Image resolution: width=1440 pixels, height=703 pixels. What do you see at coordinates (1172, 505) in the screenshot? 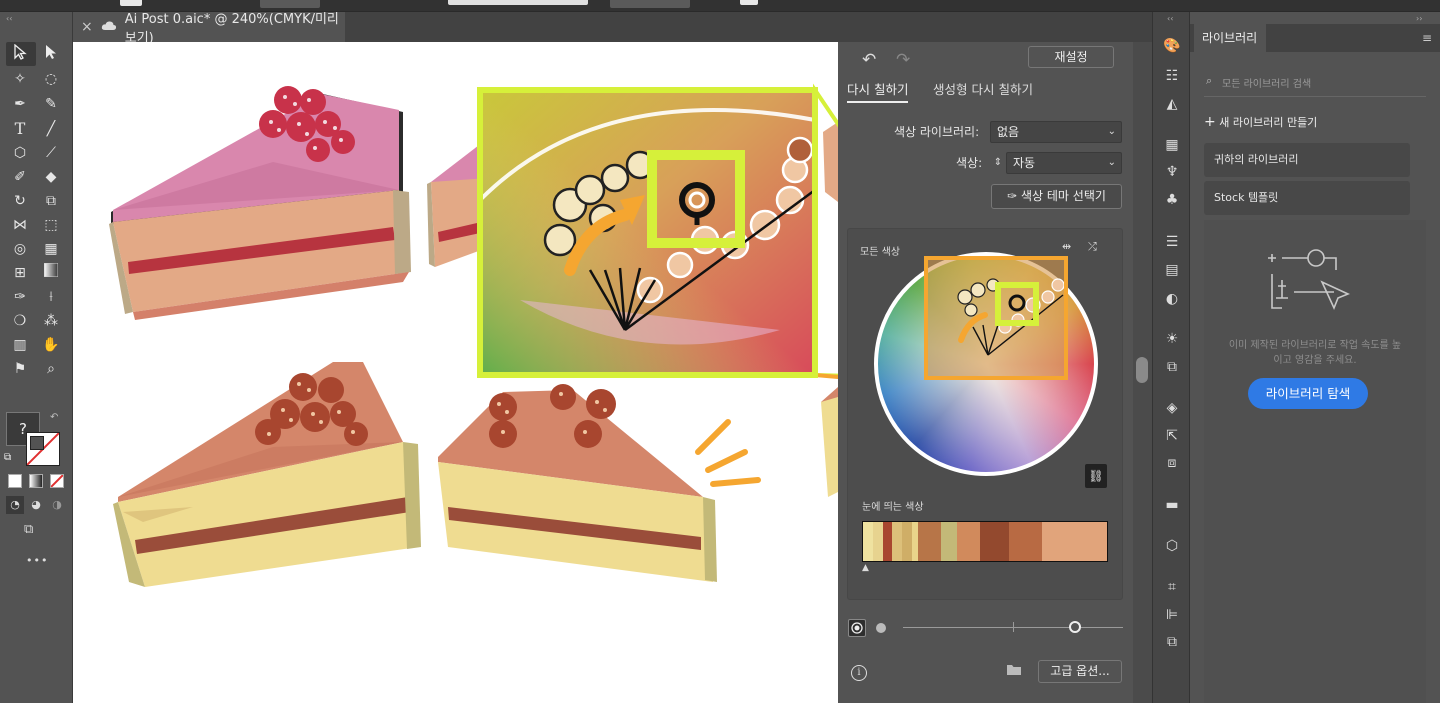
I see `comments-icon: ▬` at bounding box center [1172, 505].